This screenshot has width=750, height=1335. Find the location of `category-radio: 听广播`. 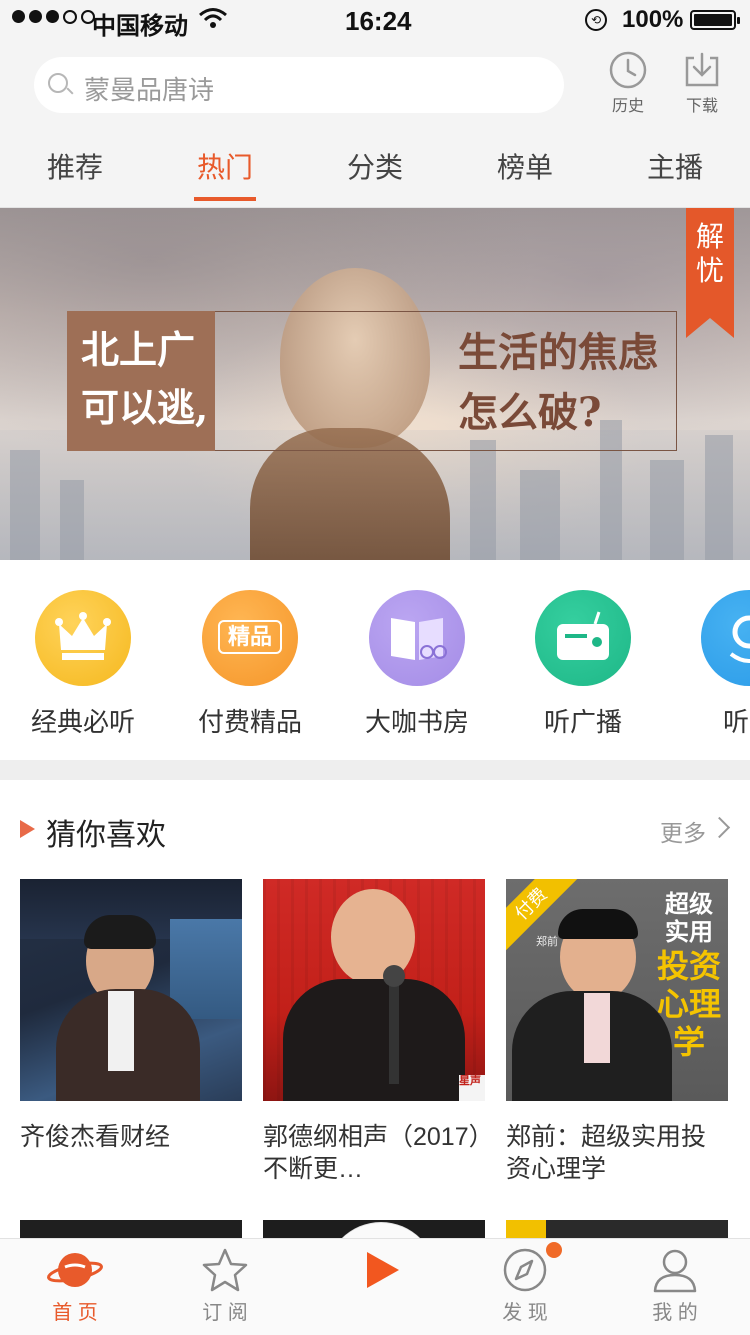

category-radio: 听广播 is located at coordinates (583, 664).